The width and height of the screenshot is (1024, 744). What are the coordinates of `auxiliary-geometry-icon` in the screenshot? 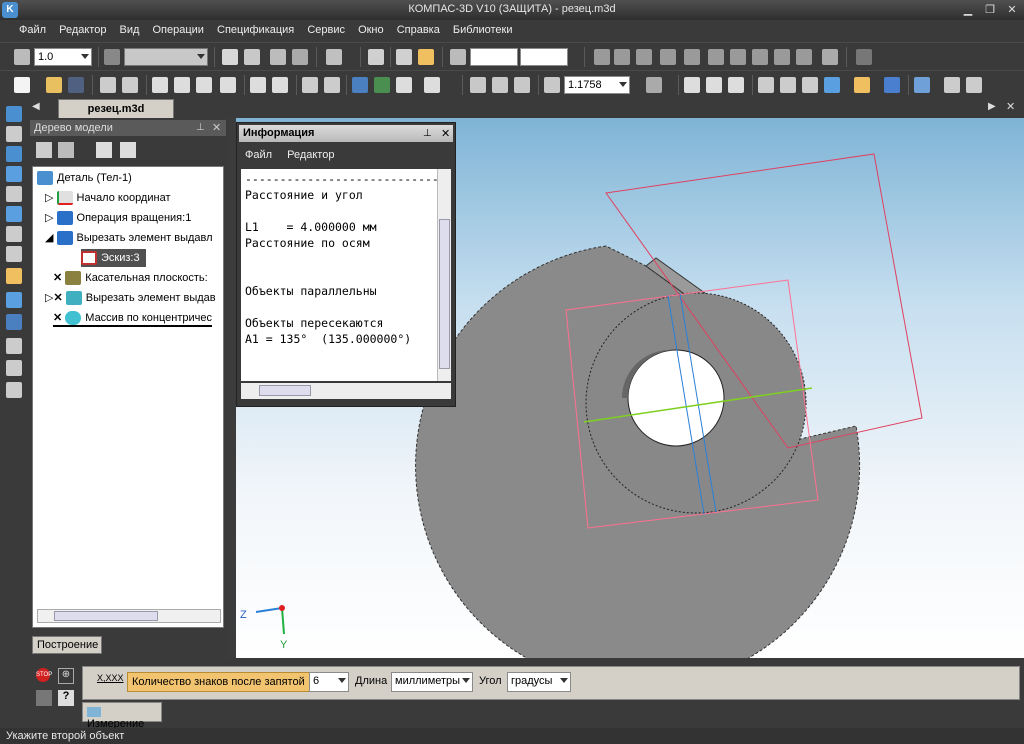 It's located at (14, 194).